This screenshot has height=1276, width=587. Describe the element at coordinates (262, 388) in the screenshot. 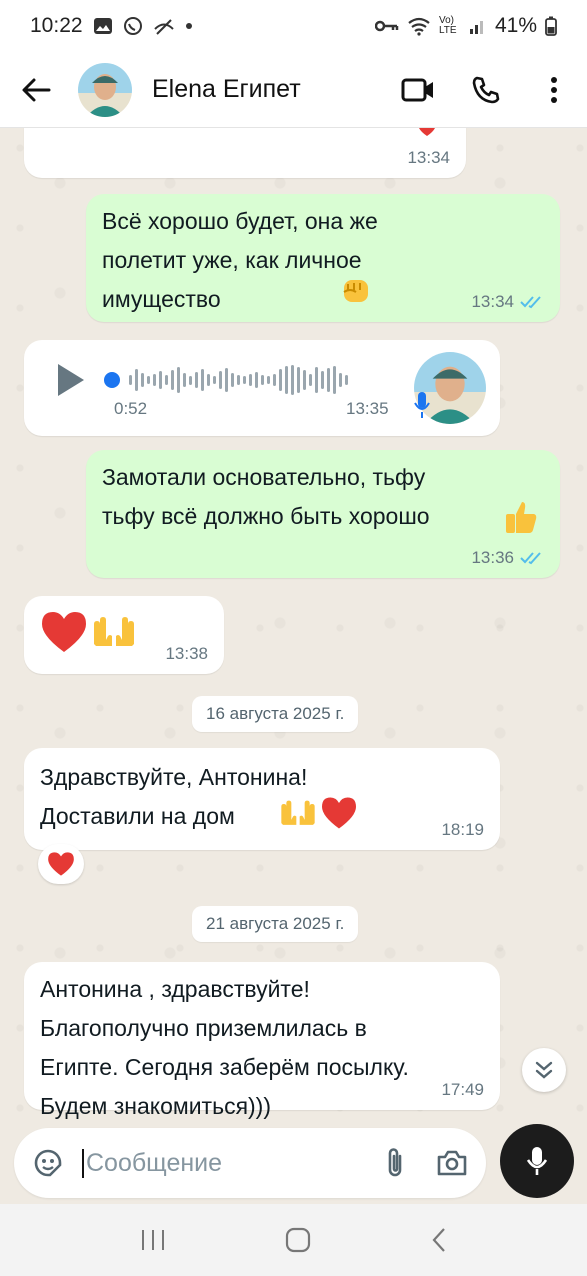

I see `voice-message: 0:52 13:35` at that location.